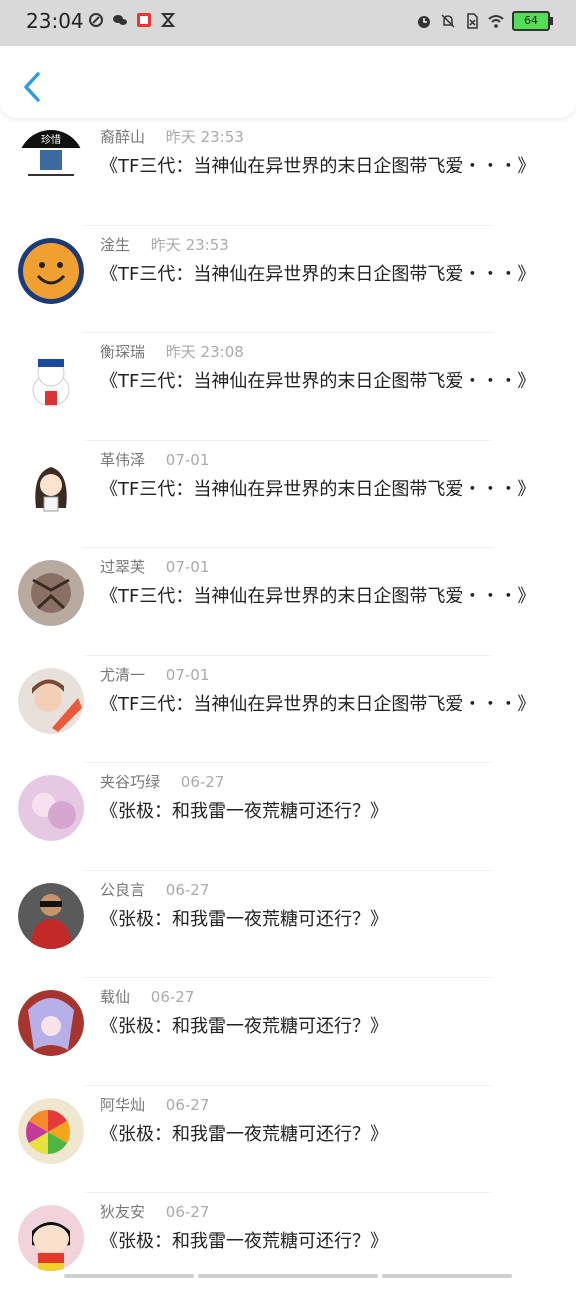 The width and height of the screenshot is (576, 1301). I want to click on hourglass-icon, so click(168, 20).